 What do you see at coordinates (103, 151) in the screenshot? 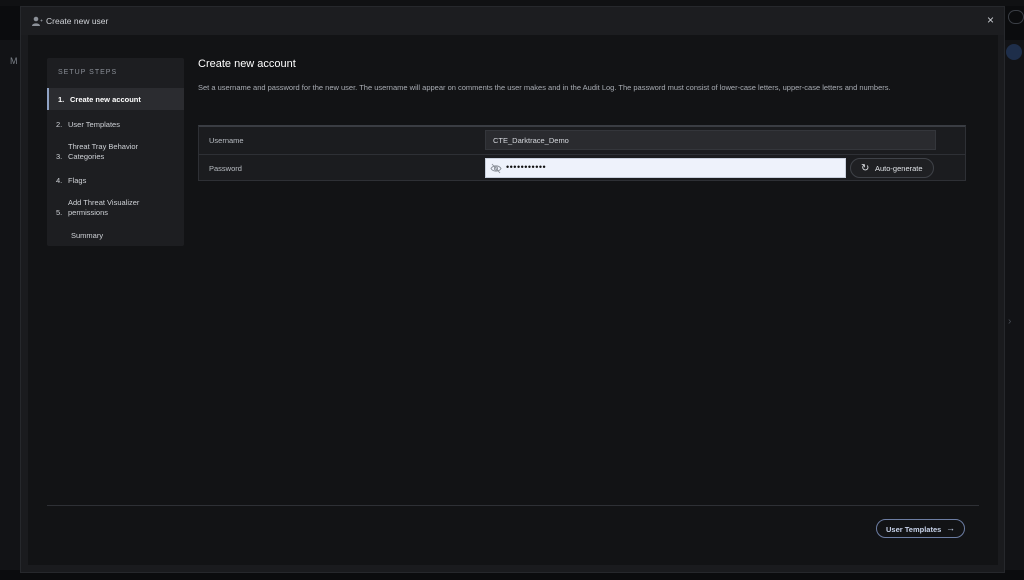
I see `step-label: Threat Tray Behavior Categories` at bounding box center [103, 151].